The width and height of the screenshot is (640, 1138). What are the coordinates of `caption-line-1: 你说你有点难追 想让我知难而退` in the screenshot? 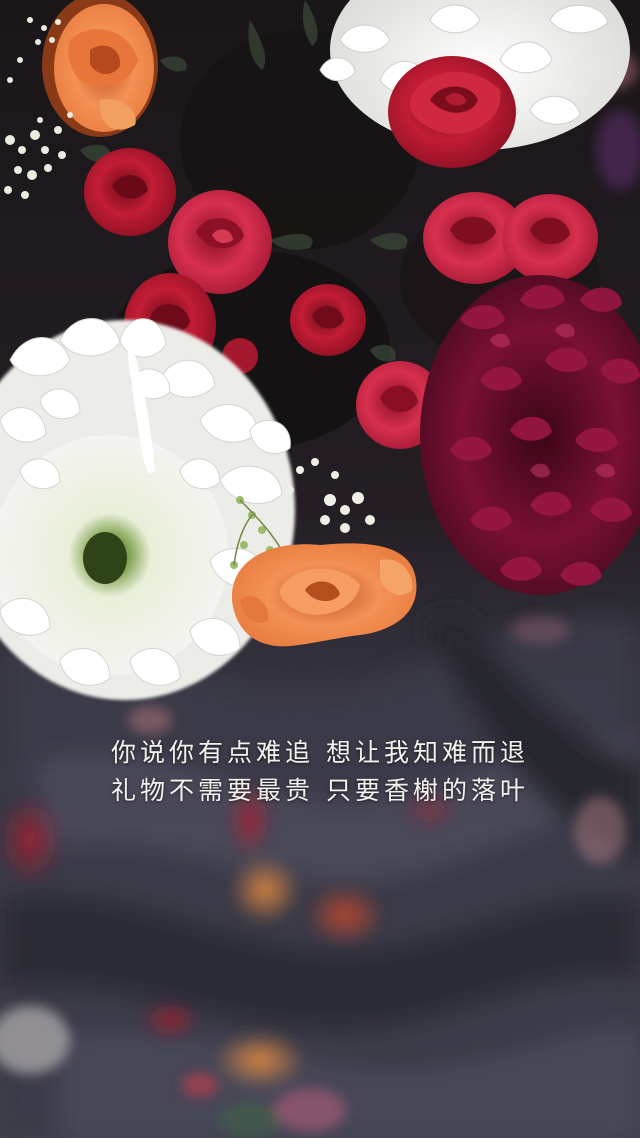 It's located at (320, 752).